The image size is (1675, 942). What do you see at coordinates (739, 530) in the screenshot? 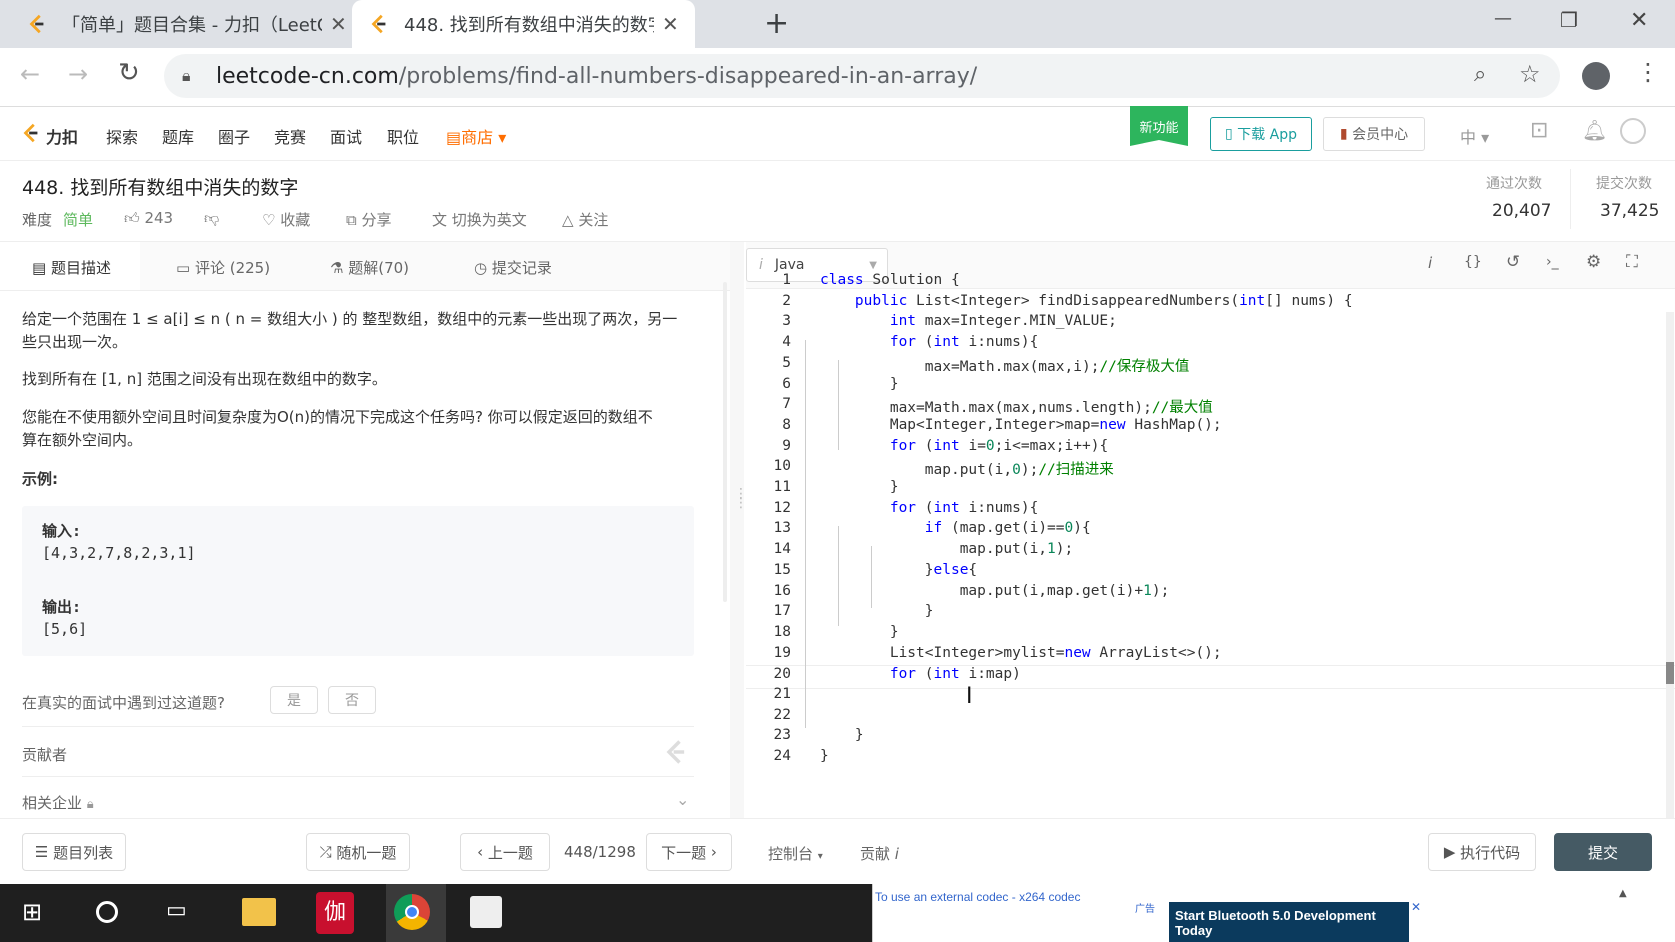
I see `splitter: ⋮ ⋮` at bounding box center [739, 530].